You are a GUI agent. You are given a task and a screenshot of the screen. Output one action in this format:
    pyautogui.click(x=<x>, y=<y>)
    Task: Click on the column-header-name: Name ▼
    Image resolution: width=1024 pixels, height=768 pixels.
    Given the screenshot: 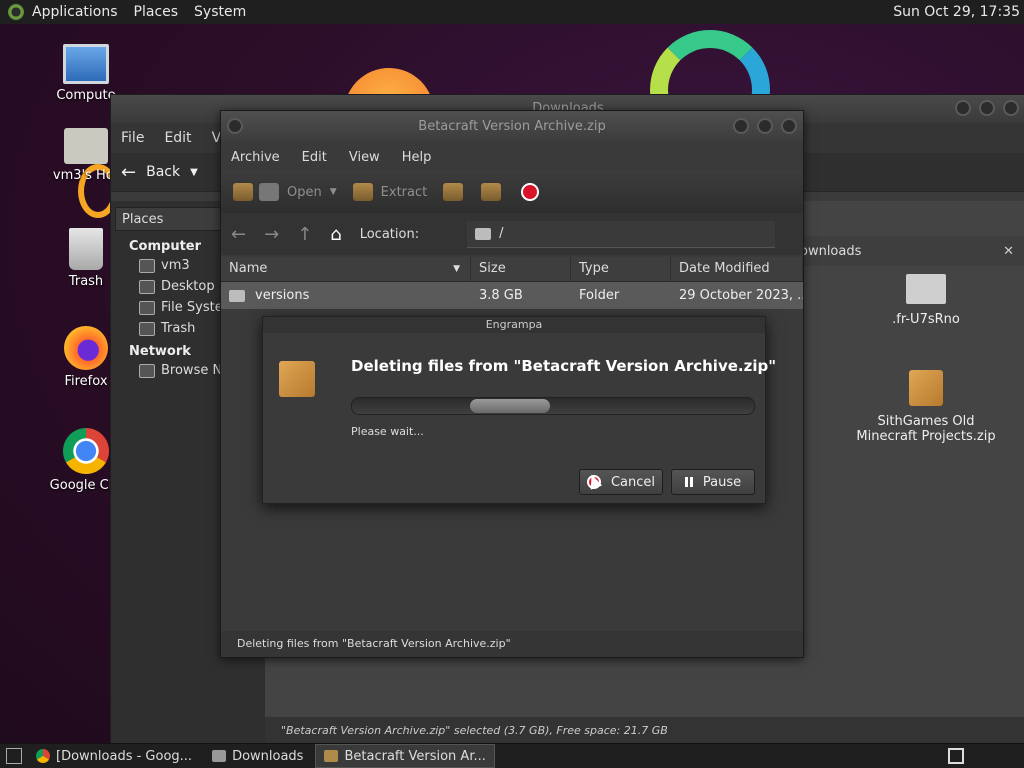 What is the action you would take?
    pyautogui.click(x=346, y=269)
    